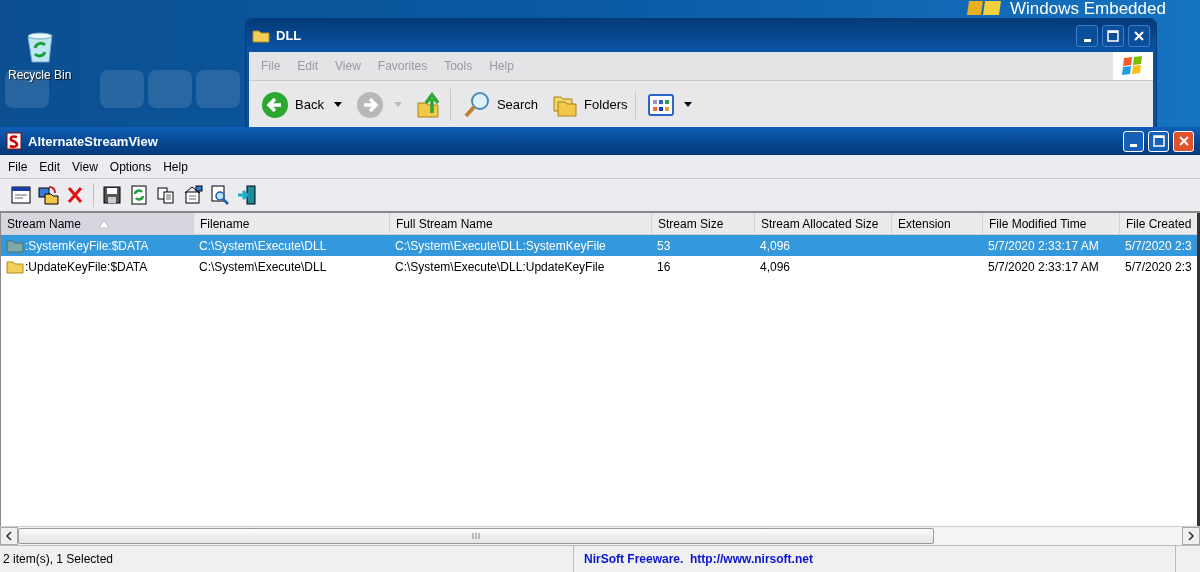 This screenshot has width=1200, height=572. What do you see at coordinates (166, 195) in the screenshot?
I see `copy-icon` at bounding box center [166, 195].